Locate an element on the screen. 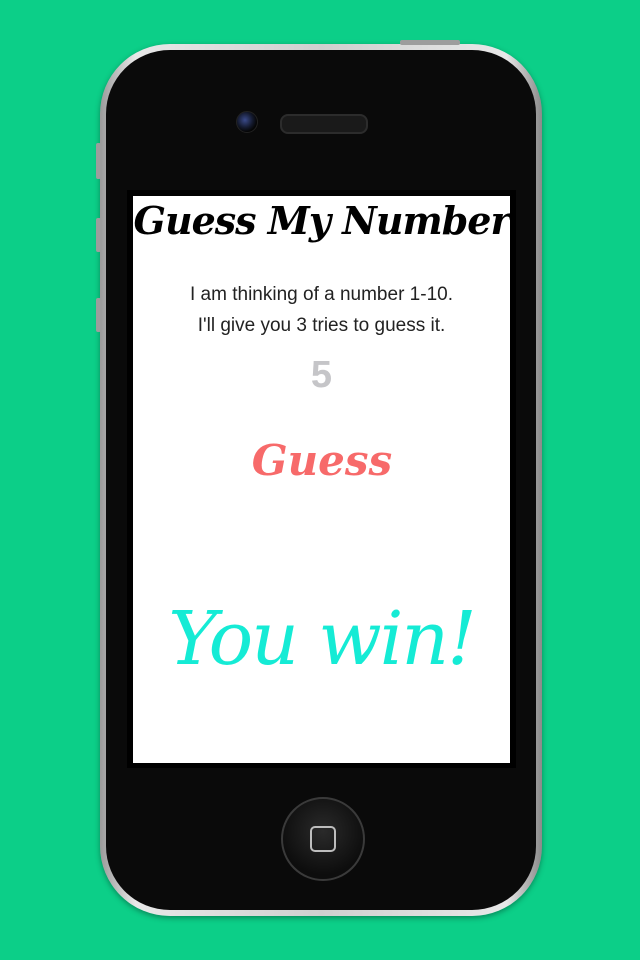 This screenshot has width=640, height=960. guess-button: Guess is located at coordinates (322, 460).